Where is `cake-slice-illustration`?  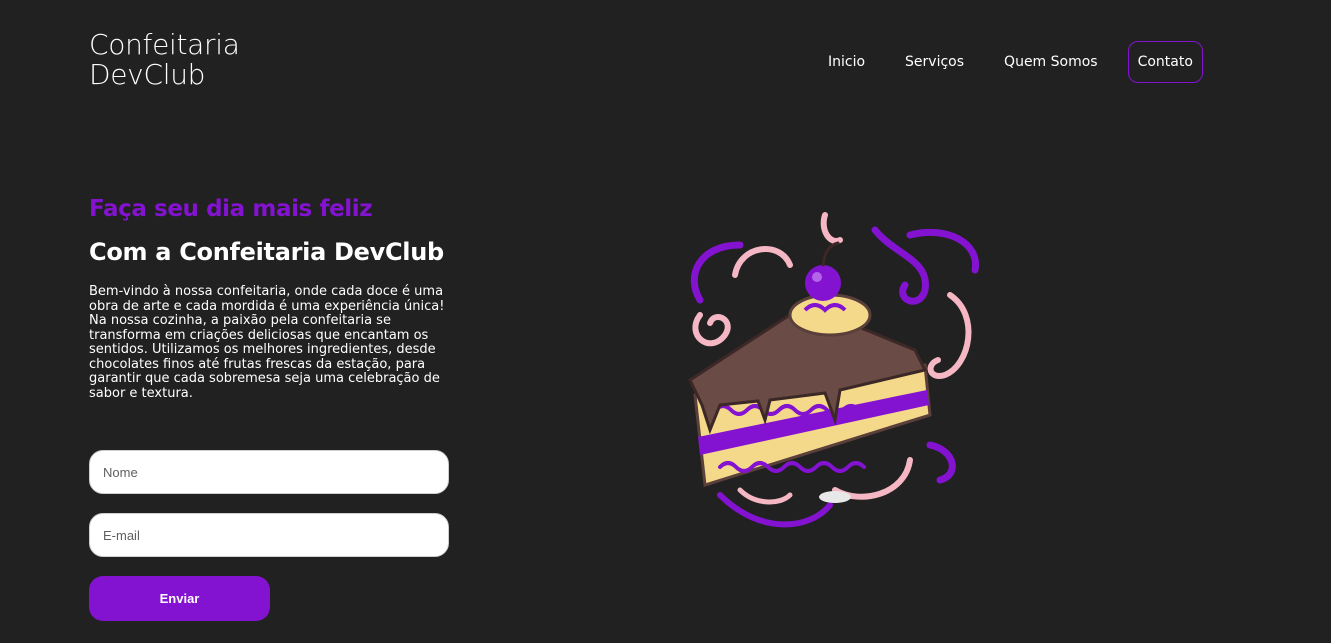
cake-slice-illustration is located at coordinates (834, 370).